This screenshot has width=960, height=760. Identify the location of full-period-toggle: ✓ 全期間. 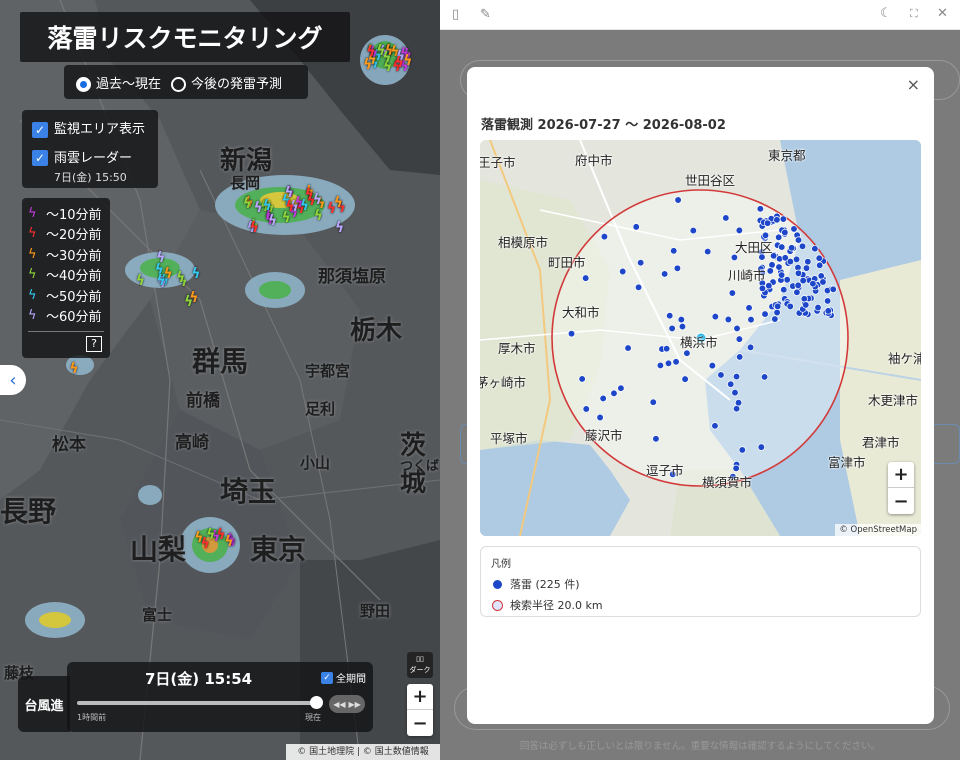
(343, 677).